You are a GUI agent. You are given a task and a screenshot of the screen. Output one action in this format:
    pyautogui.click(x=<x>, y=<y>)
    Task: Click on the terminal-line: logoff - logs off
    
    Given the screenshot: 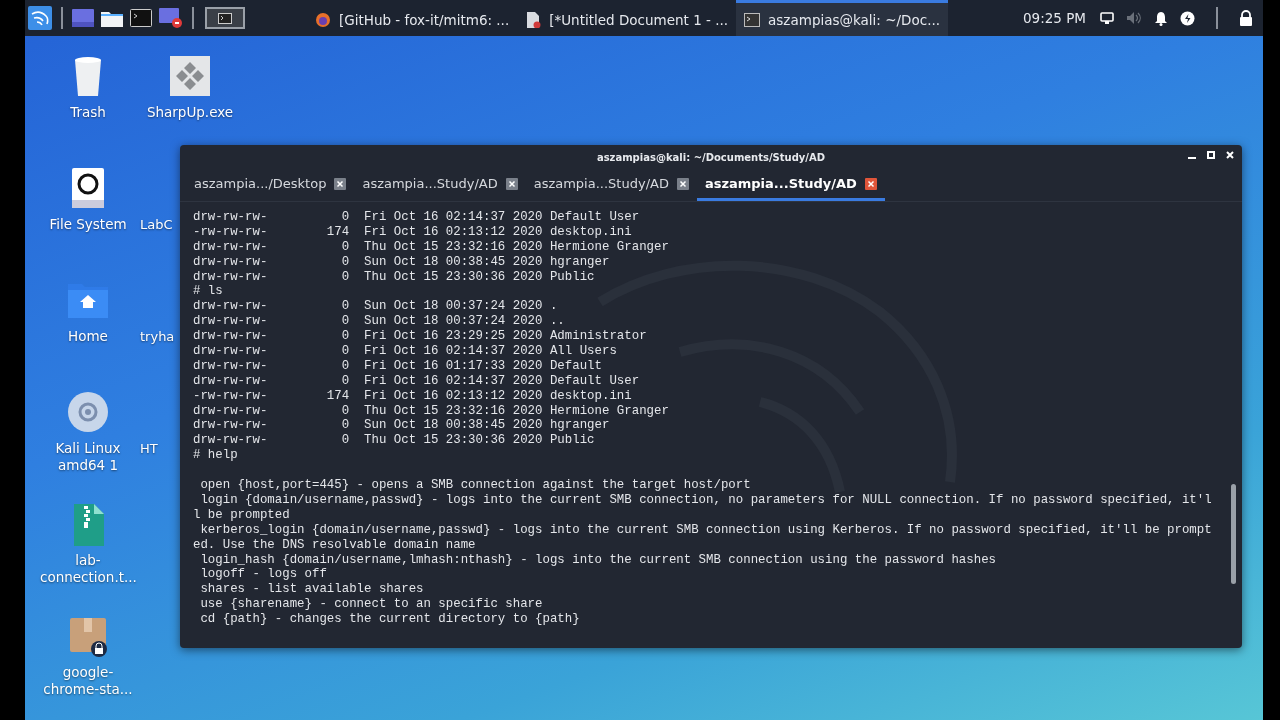 What is the action you would take?
    pyautogui.click(x=263, y=575)
    